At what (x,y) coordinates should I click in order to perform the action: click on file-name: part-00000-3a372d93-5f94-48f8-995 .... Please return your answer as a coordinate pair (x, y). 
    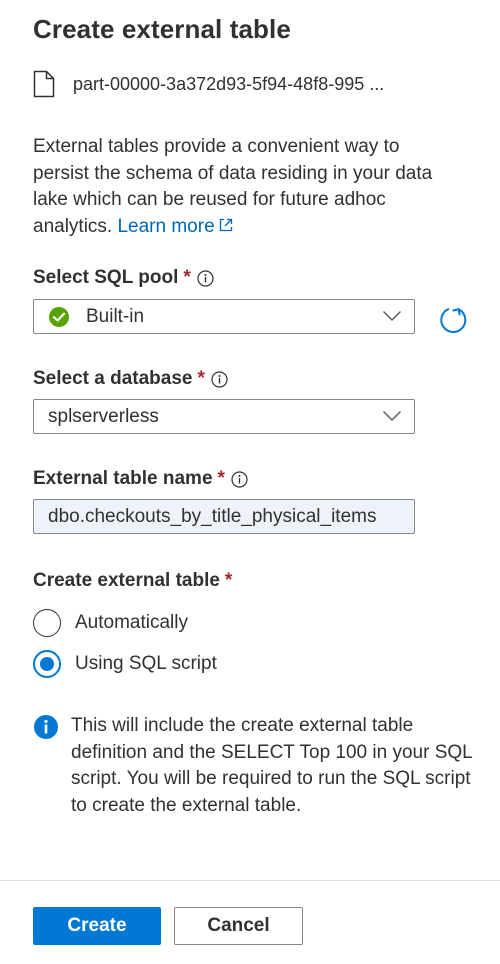
    Looking at the image, I should click on (229, 83).